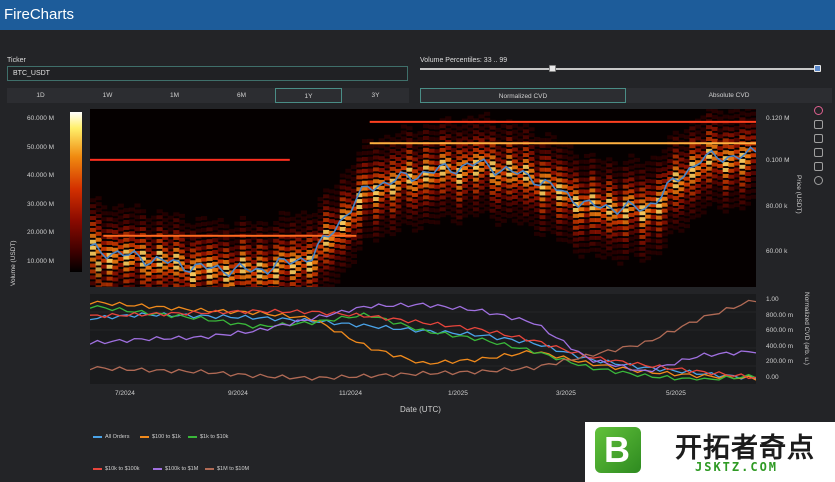 Image resolution: width=835 pixels, height=482 pixels. Describe the element at coordinates (207, 73) in the screenshot. I see `ticker-input: BTC_USDT` at that location.